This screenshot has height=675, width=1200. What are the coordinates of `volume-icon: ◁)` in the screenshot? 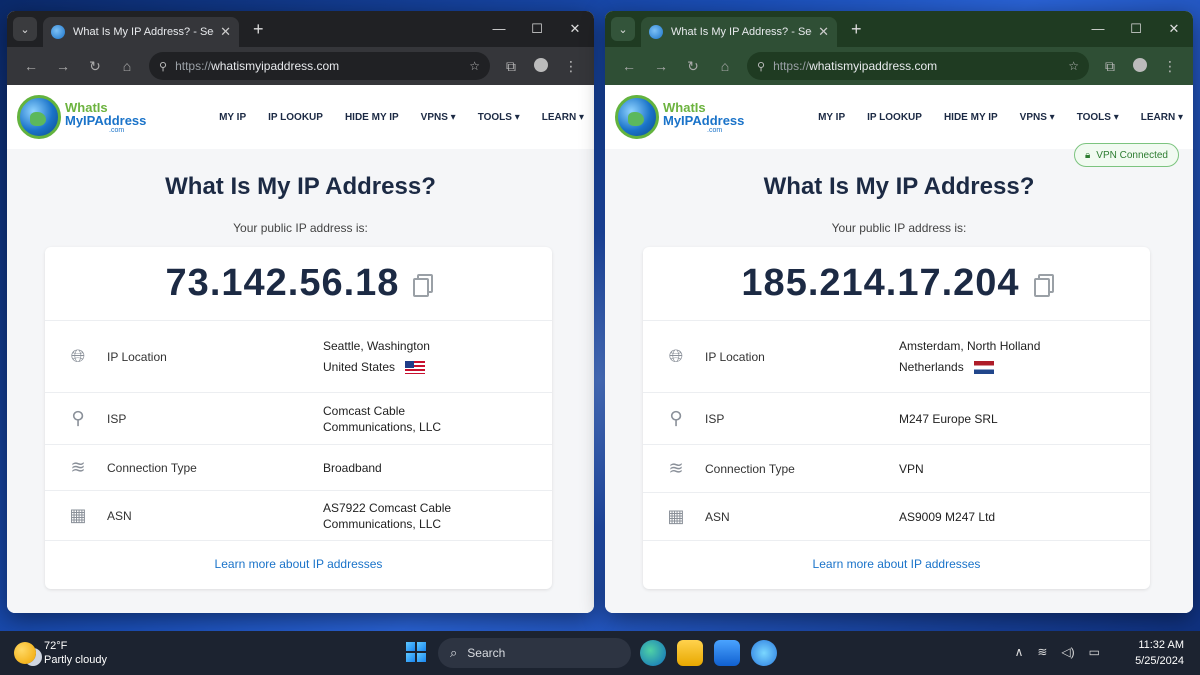 It's located at (1067, 652).